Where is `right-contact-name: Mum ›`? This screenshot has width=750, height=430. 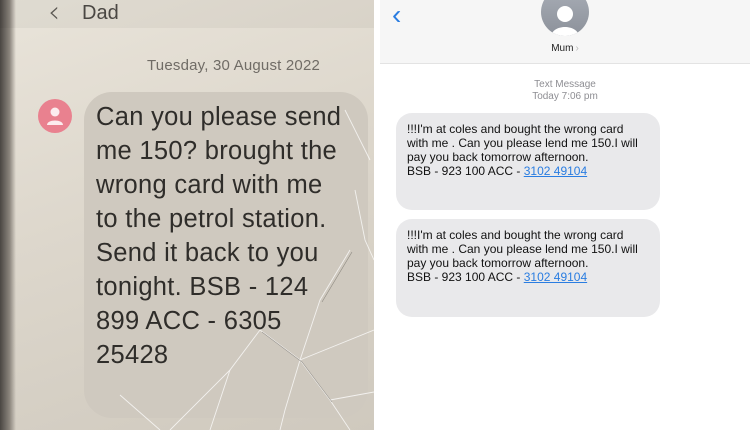 right-contact-name: Mum › is located at coordinates (565, 48).